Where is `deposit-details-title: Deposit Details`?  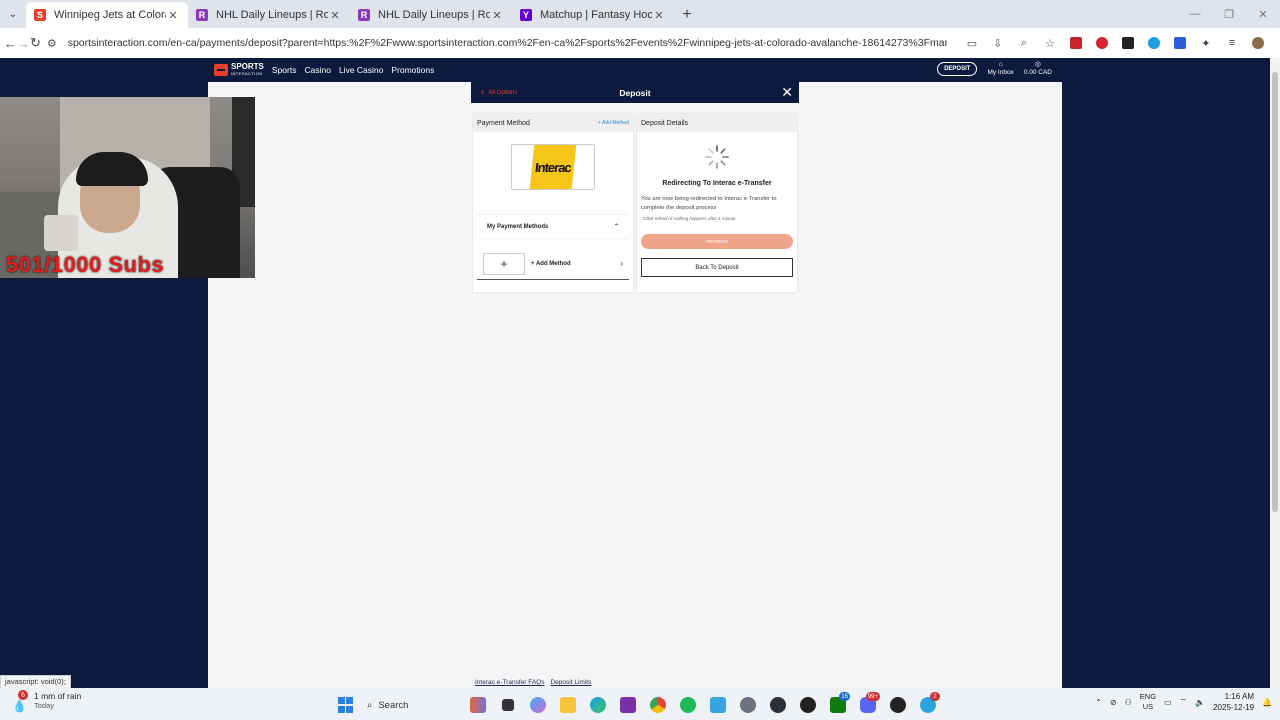
deposit-details-title: Deposit Details is located at coordinates (665, 123).